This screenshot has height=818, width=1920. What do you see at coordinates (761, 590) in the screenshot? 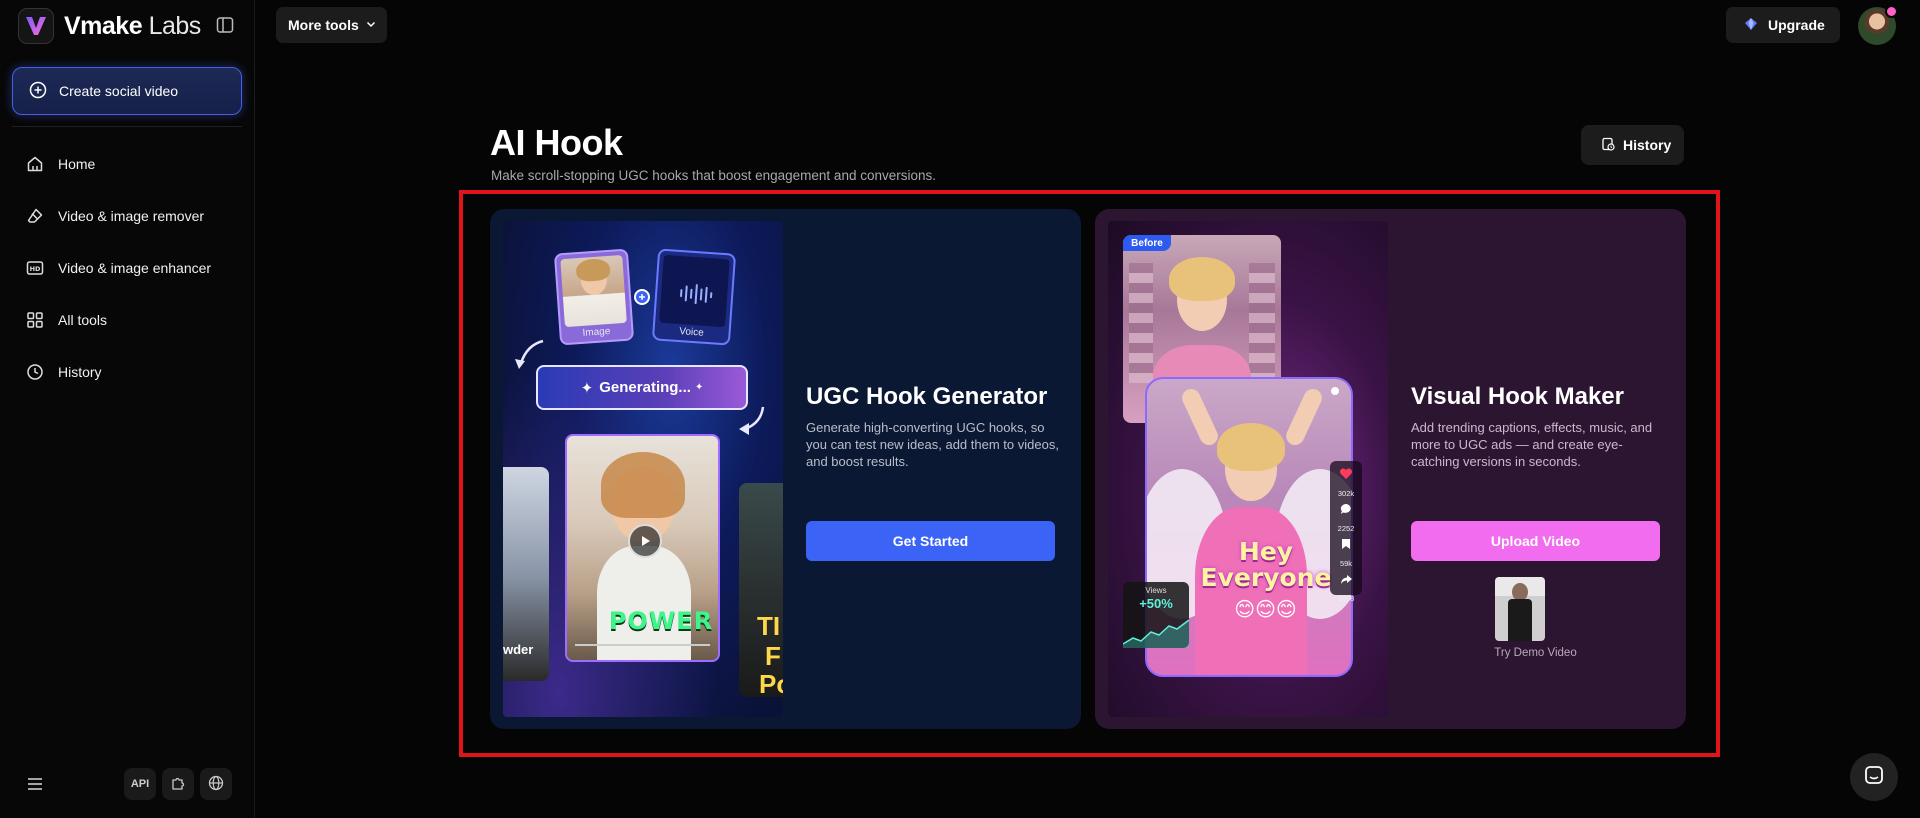
I see `right-video-tile: TI F Po` at bounding box center [761, 590].